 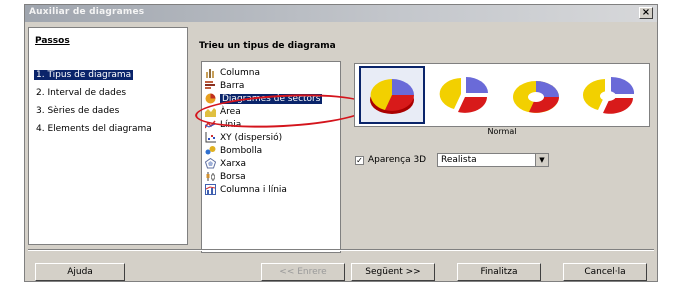 I want to click on list-item-label: Columna, so click(x=240, y=72).